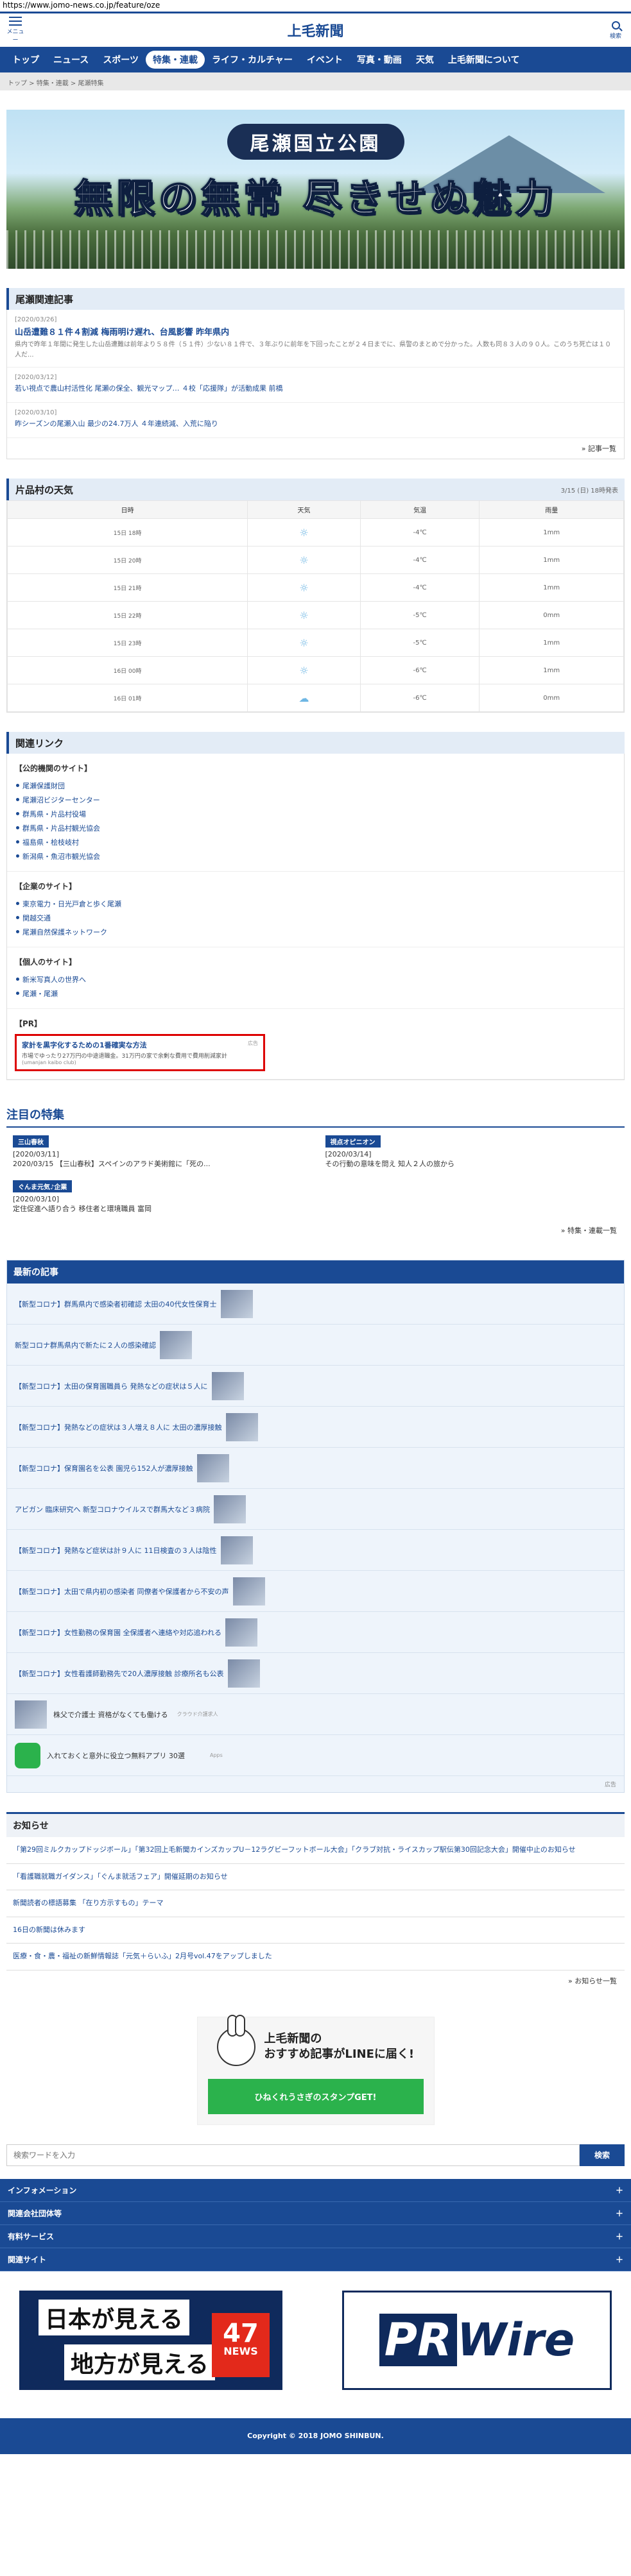  I want to click on latest-article-title: アビガン 臨床研究へ 新型コロナウイルスで群馬大など３病院, so click(112, 1509).